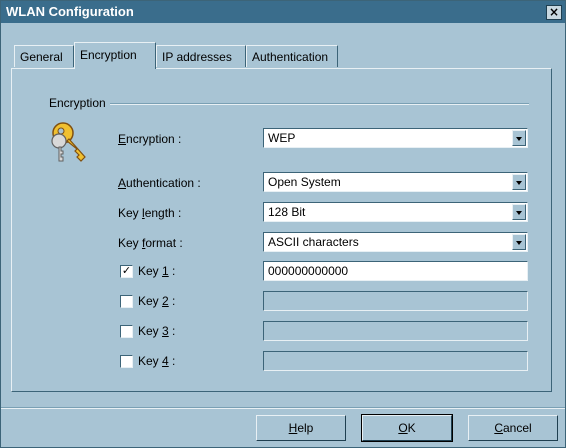 Image resolution: width=566 pixels, height=448 pixels. What do you see at coordinates (290, 104) in the screenshot?
I see `group-divider` at bounding box center [290, 104].